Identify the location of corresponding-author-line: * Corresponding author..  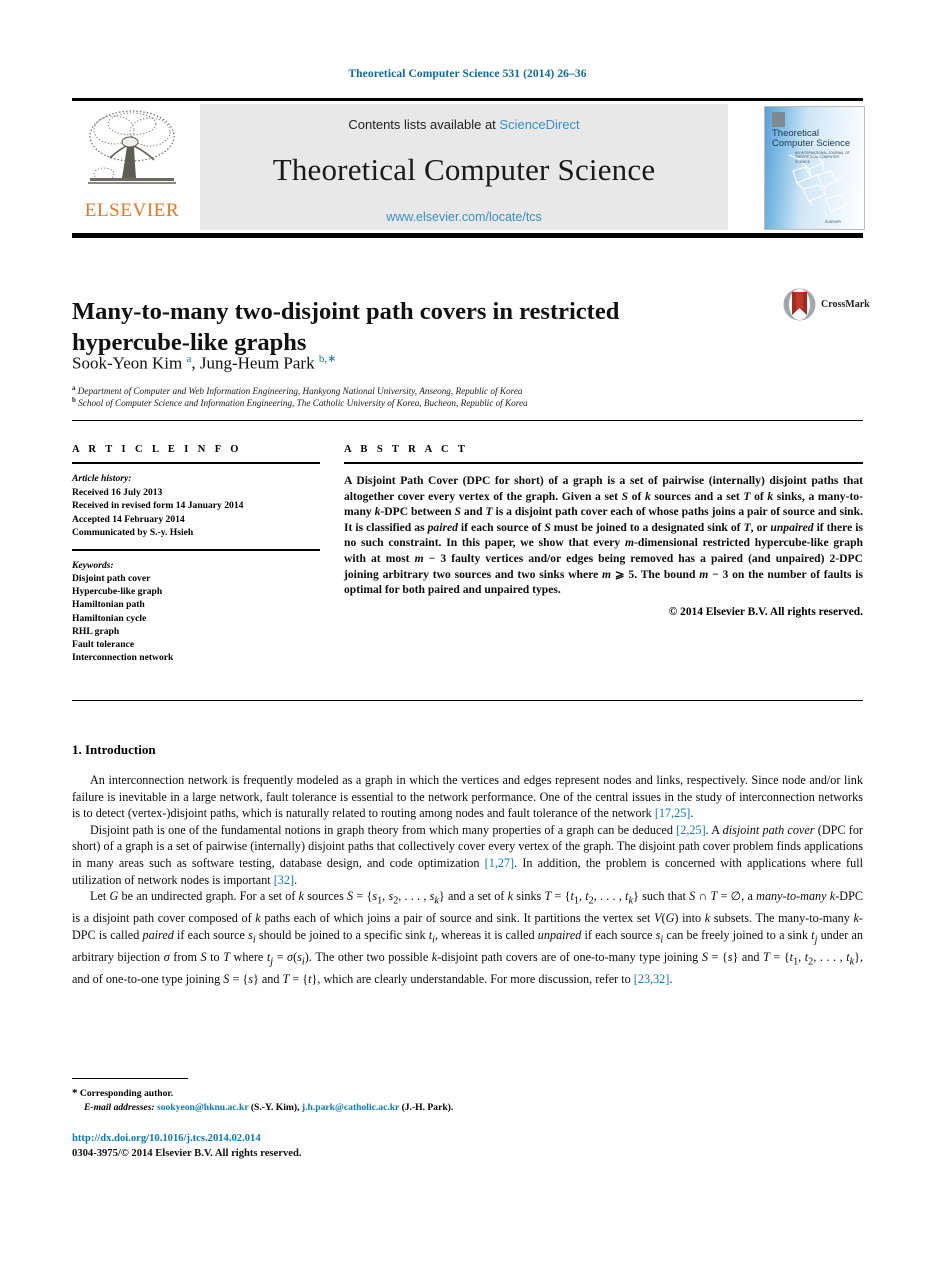
(372, 1093).